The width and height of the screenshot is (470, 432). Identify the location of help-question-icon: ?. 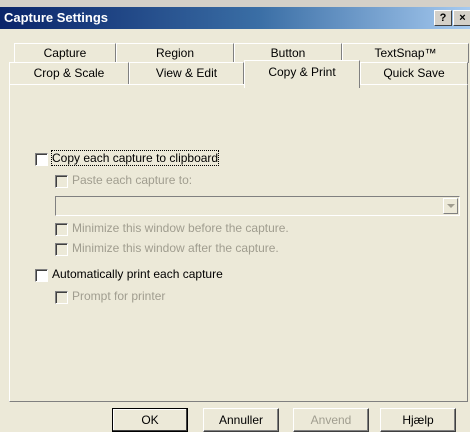
(443, 18).